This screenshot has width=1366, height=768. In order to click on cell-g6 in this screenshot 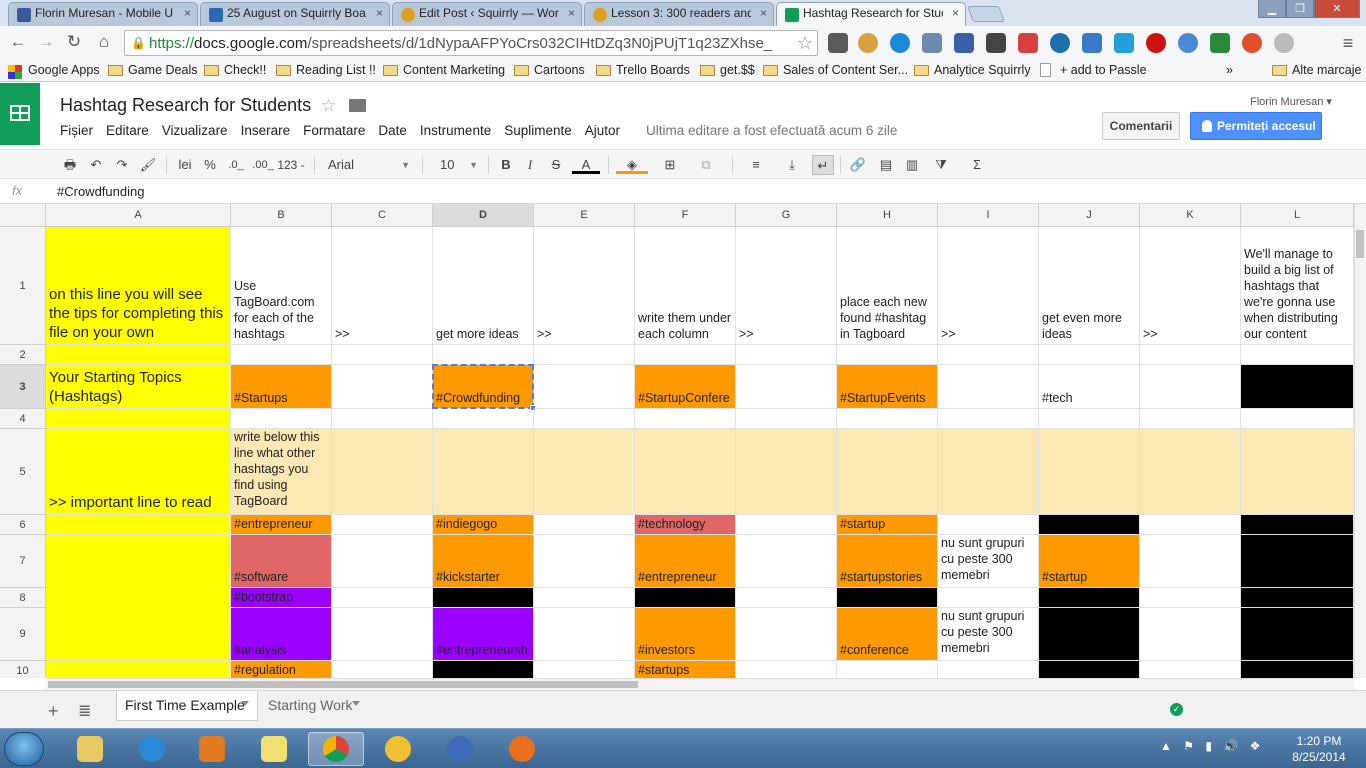, I will do `click(786, 525)`.